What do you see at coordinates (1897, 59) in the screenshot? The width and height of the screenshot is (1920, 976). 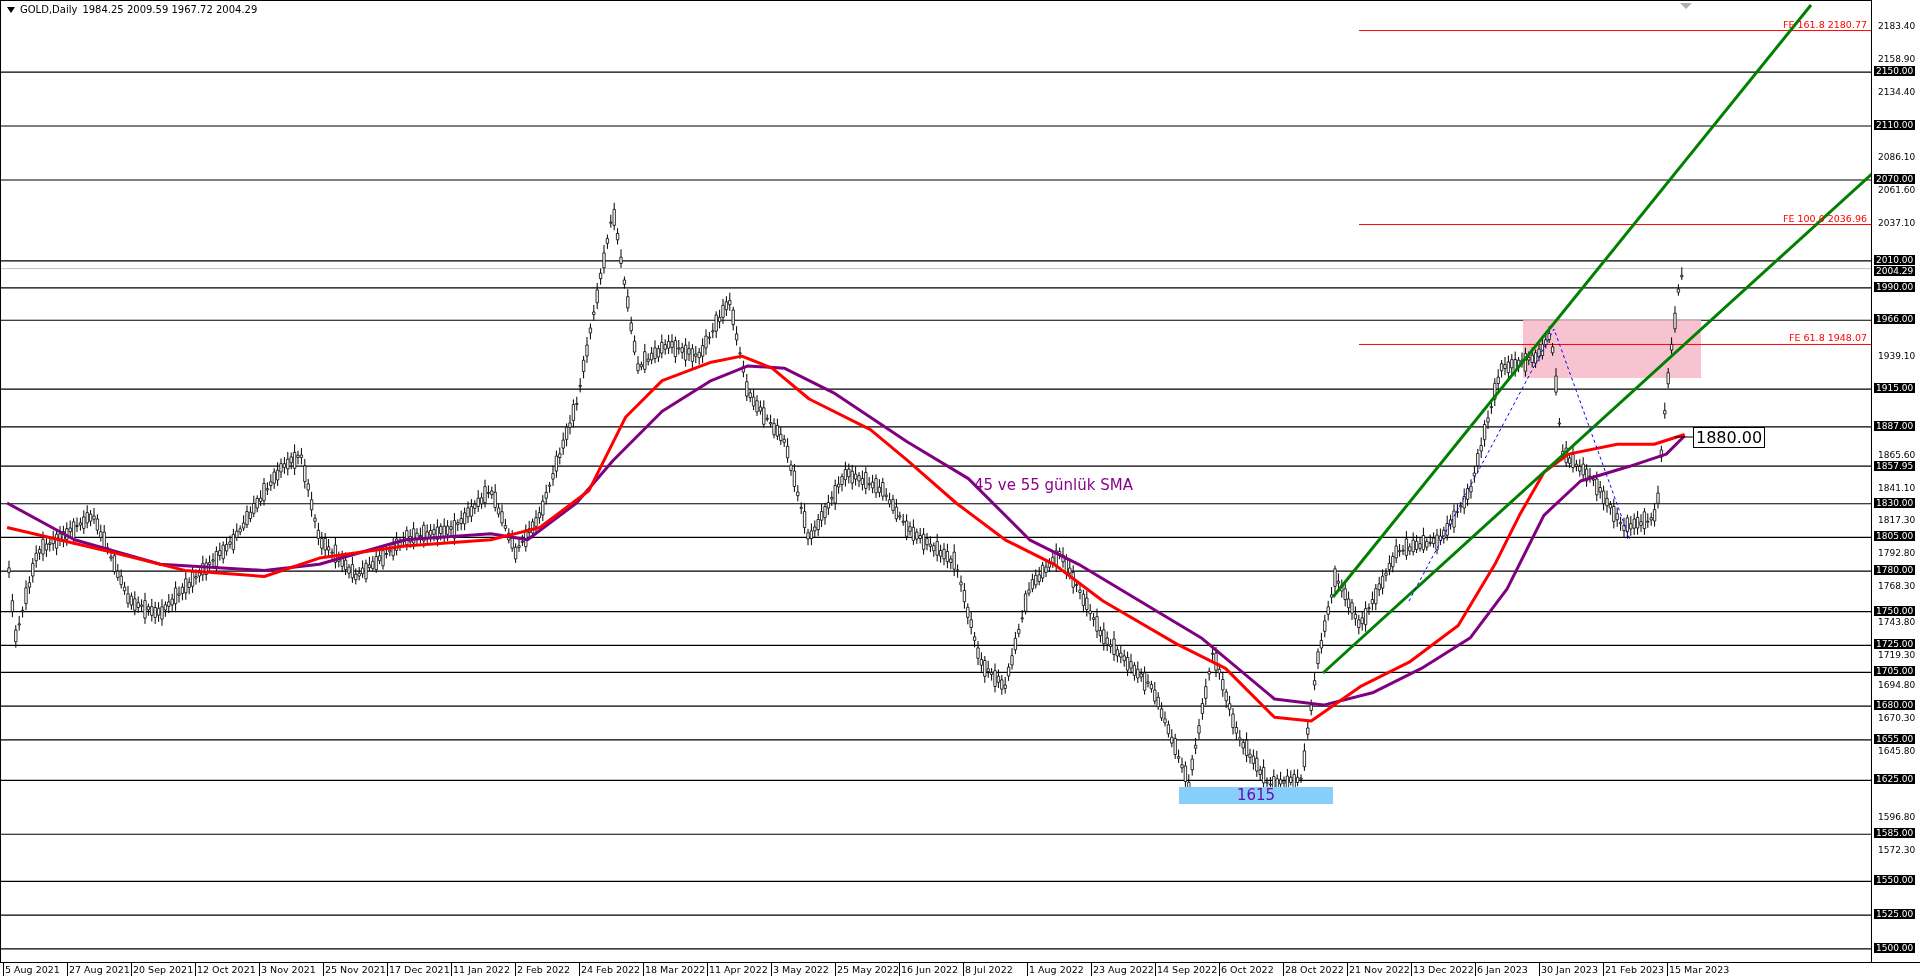 I see `price-axis-label: 2158.90` at bounding box center [1897, 59].